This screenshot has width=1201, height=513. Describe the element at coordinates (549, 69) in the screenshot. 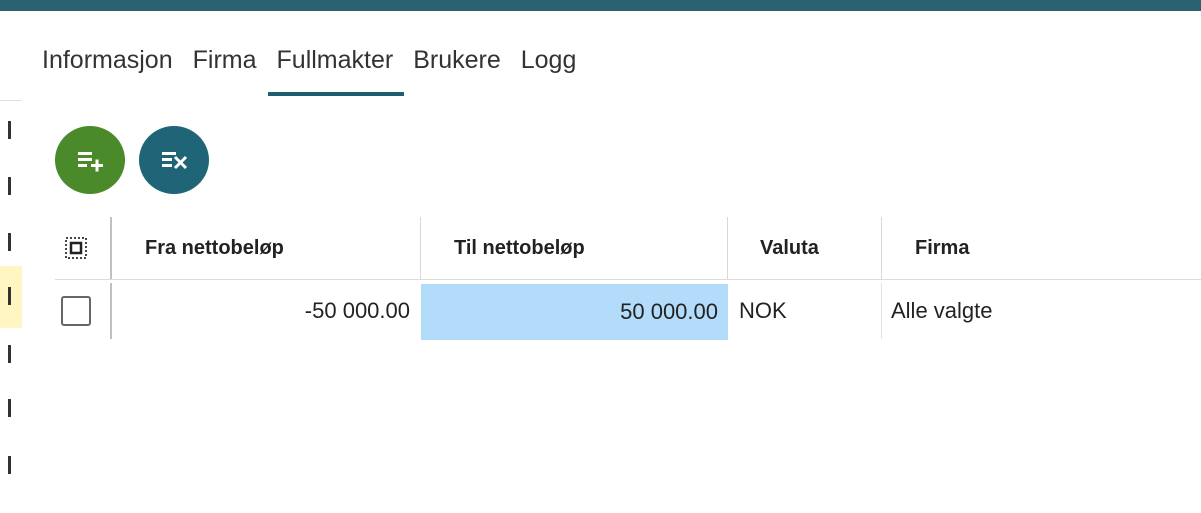

I see `tab-logg: Logg` at that location.